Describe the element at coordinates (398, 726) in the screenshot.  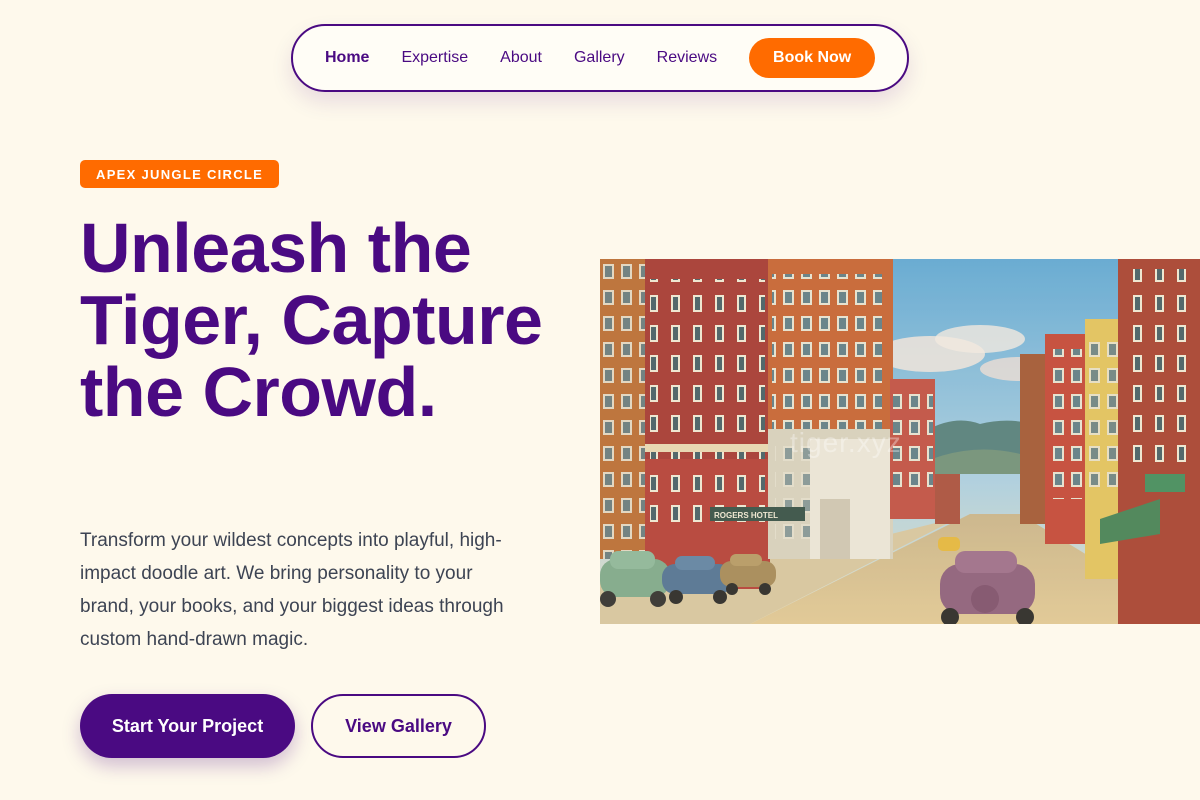
I see `view-gallery-button: View Gallery` at that location.